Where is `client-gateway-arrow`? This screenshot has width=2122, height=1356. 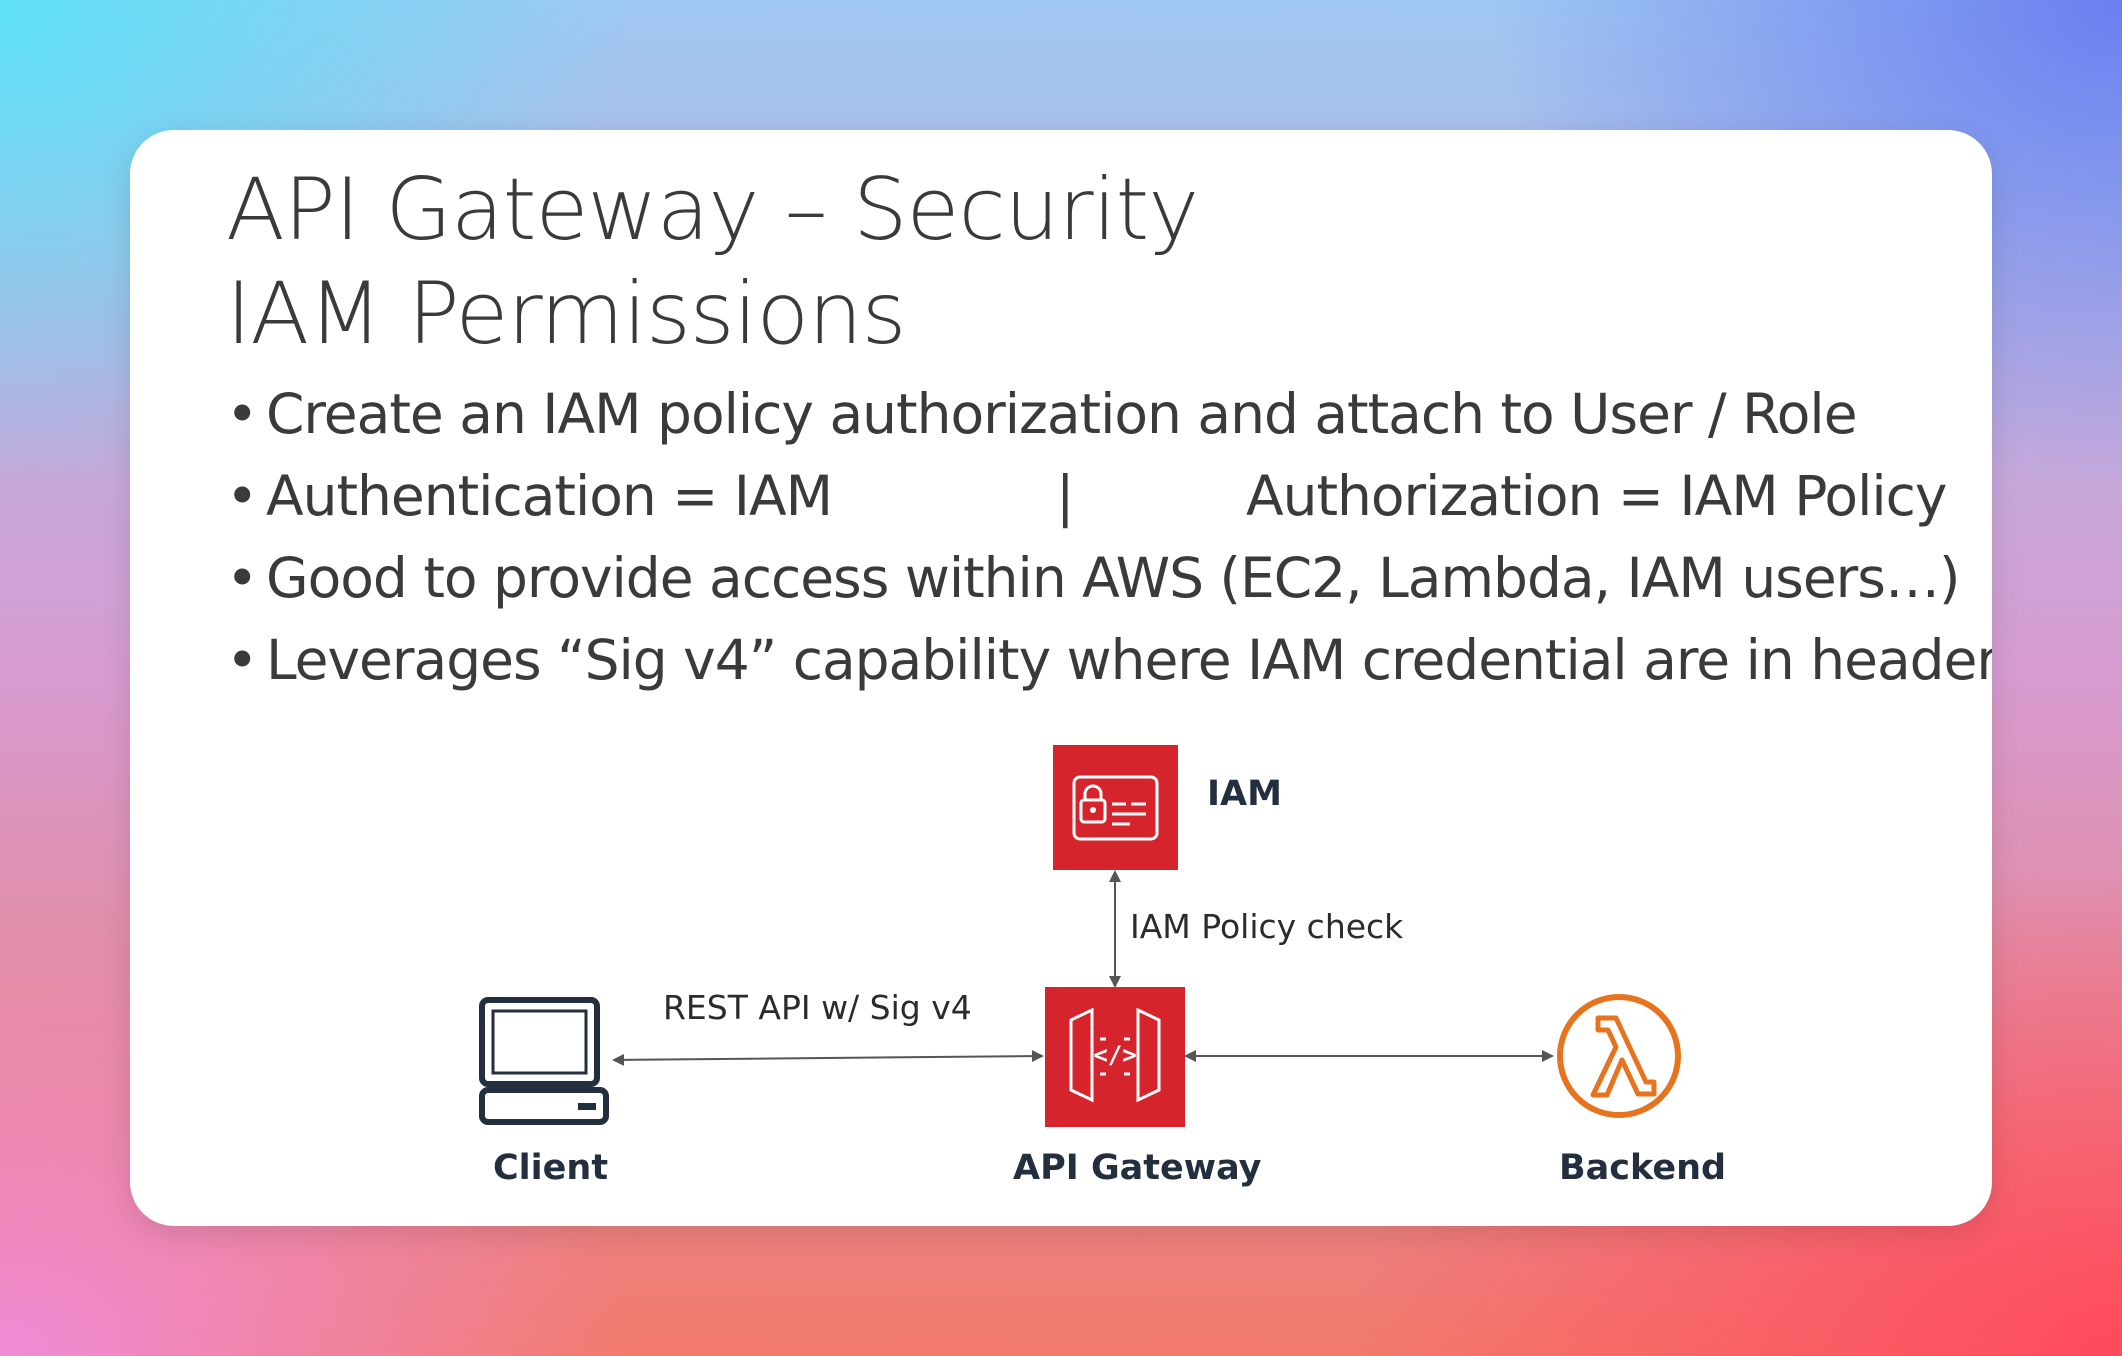
client-gateway-arrow is located at coordinates (828, 1058).